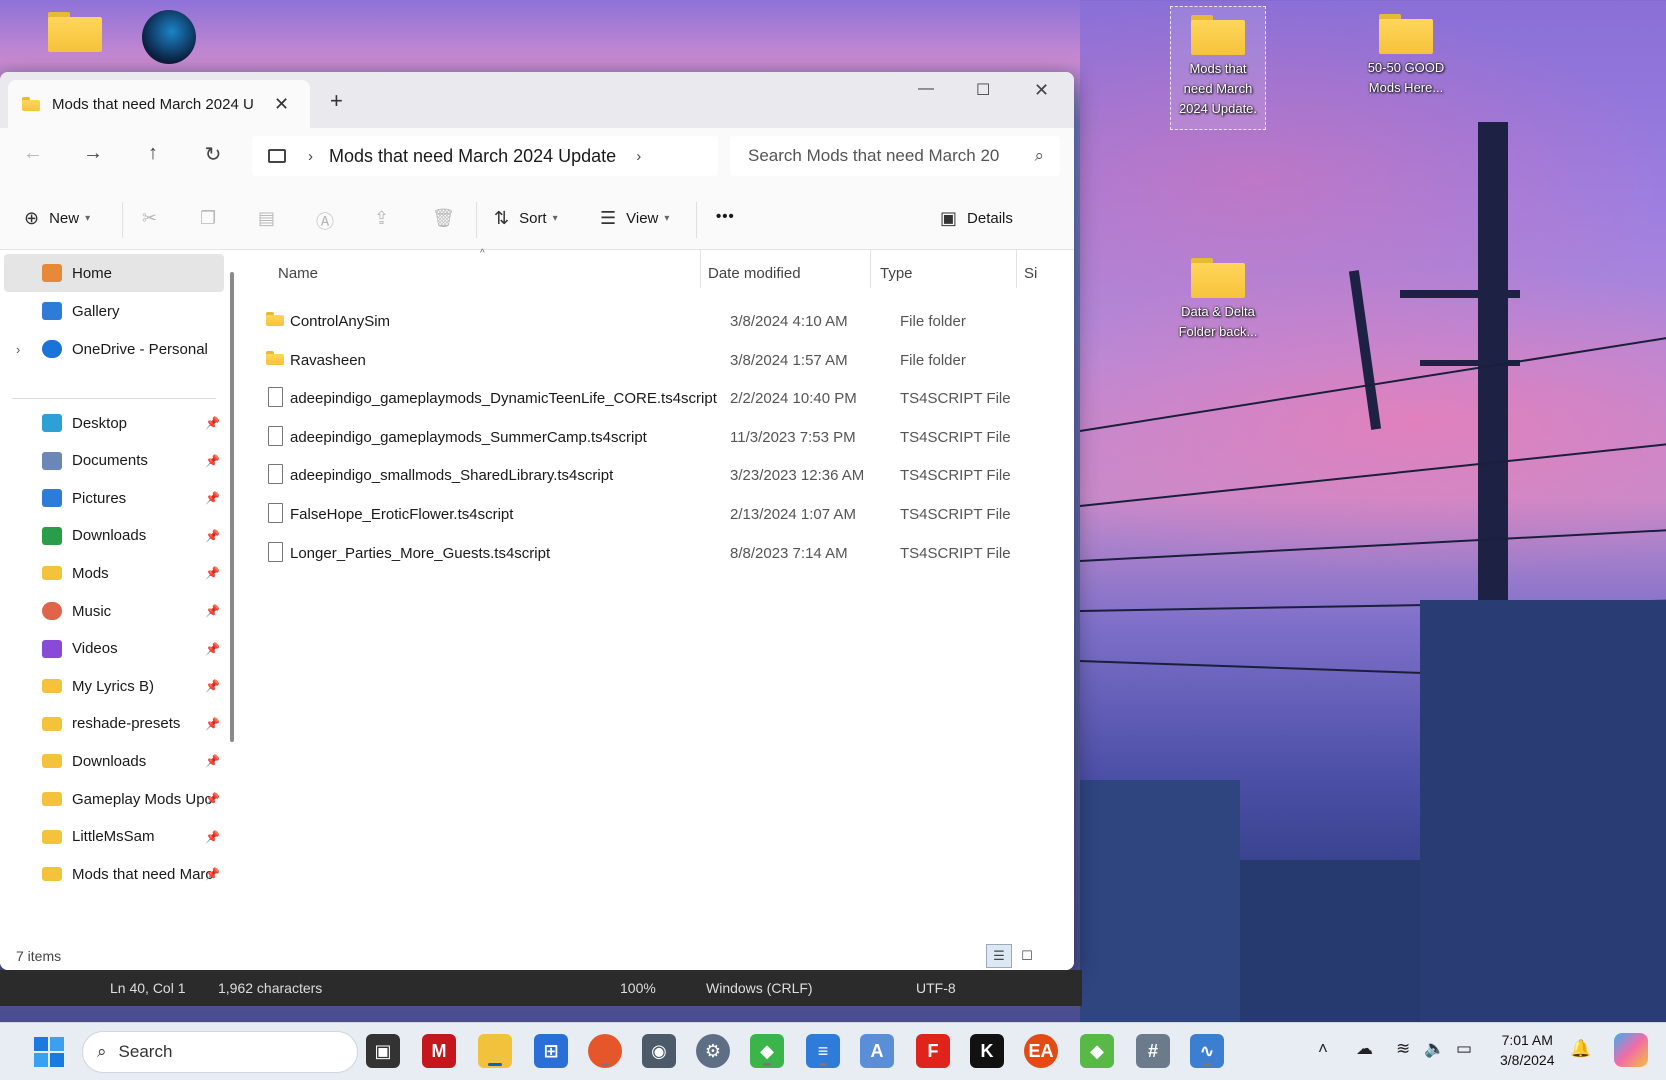 The image size is (1666, 1080). What do you see at coordinates (169, 39) in the screenshot?
I see `steam-shortcut-icon` at bounding box center [169, 39].